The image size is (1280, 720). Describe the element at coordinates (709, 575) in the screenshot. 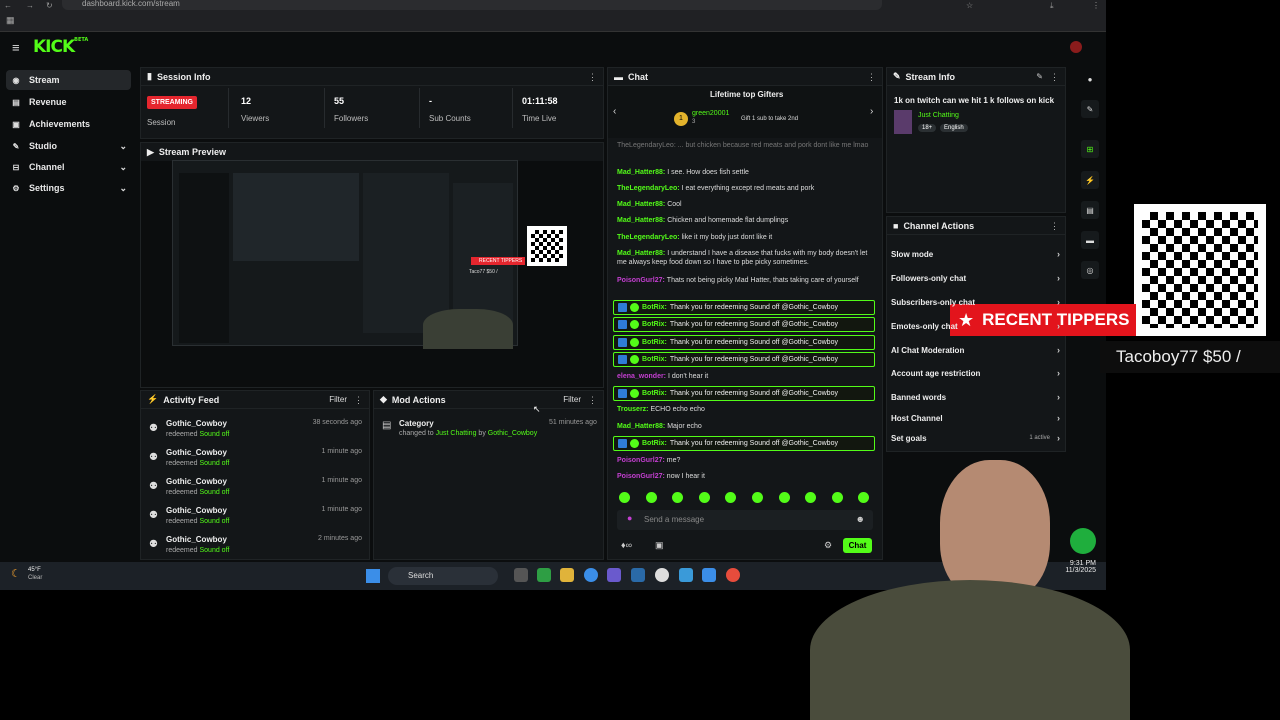

I see `photos-icon` at that location.